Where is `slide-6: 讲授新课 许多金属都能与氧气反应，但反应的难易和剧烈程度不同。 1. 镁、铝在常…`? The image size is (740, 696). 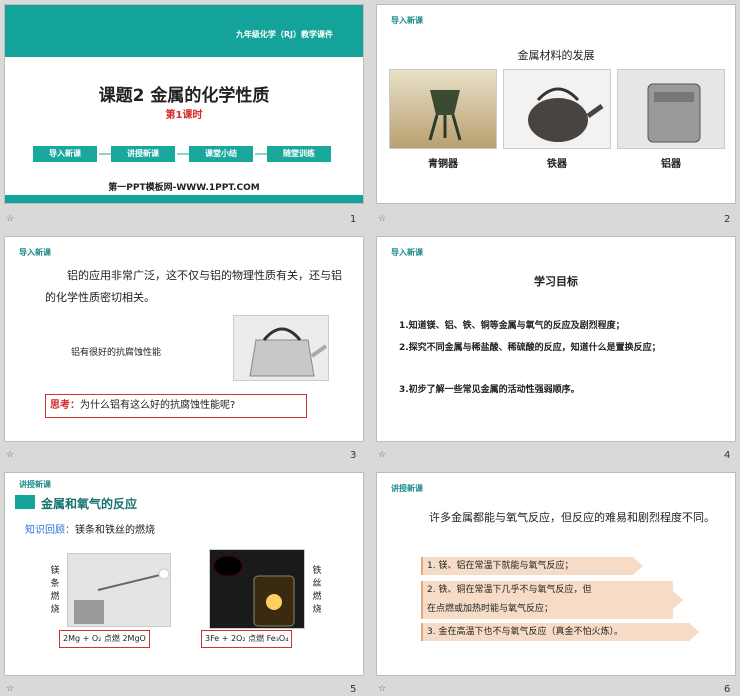 slide-6: 讲授新课 许多金属都能与氧气反应，但反应的难易和剧烈程度不同。 1. 镁、铝在常… is located at coordinates (556, 574).